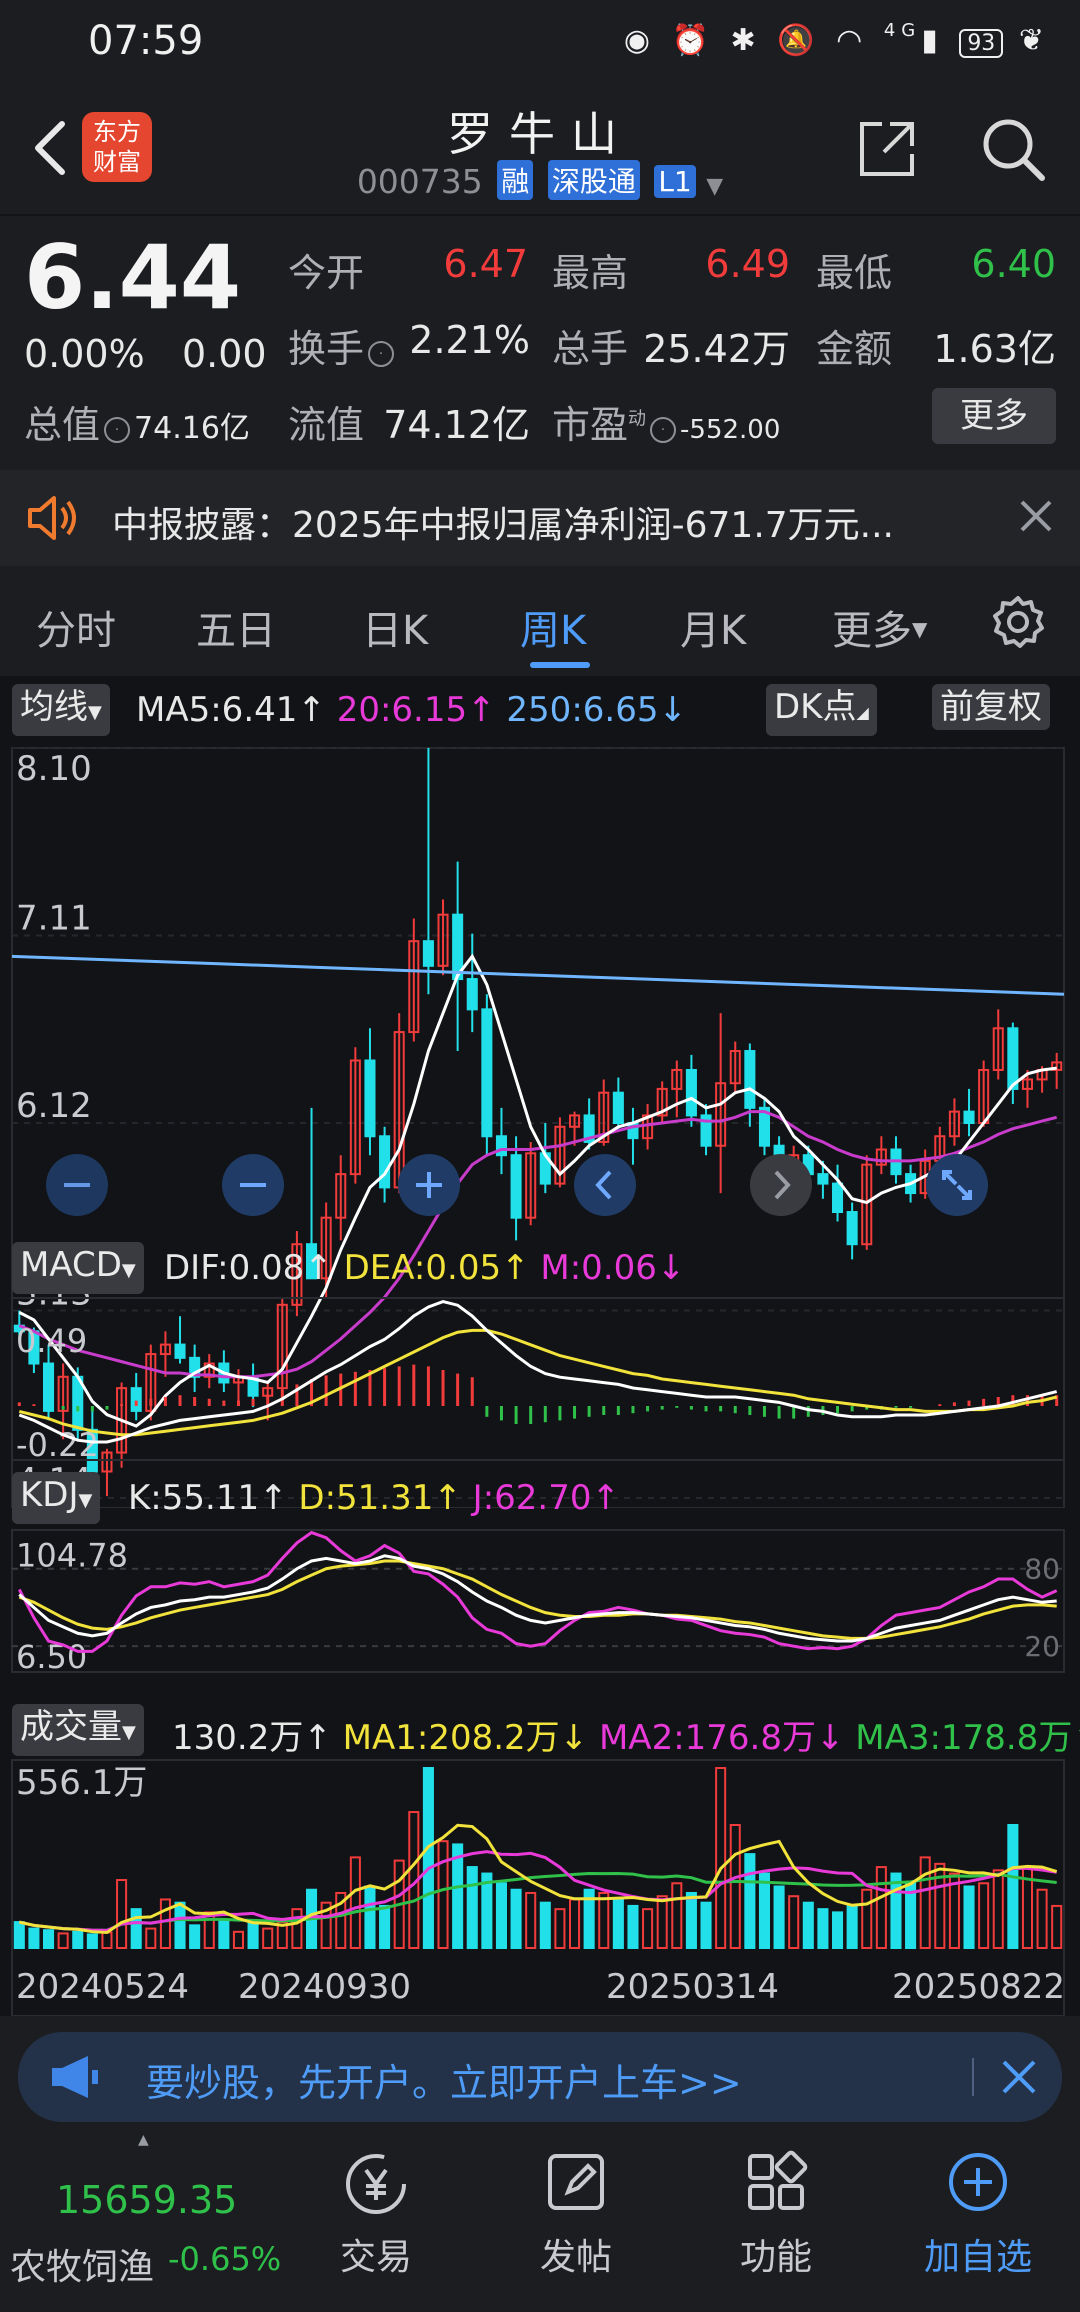 This screenshot has width=1080, height=2312. Describe the element at coordinates (714, 186) in the screenshot. I see `dropdown-icon: ▼` at that location.